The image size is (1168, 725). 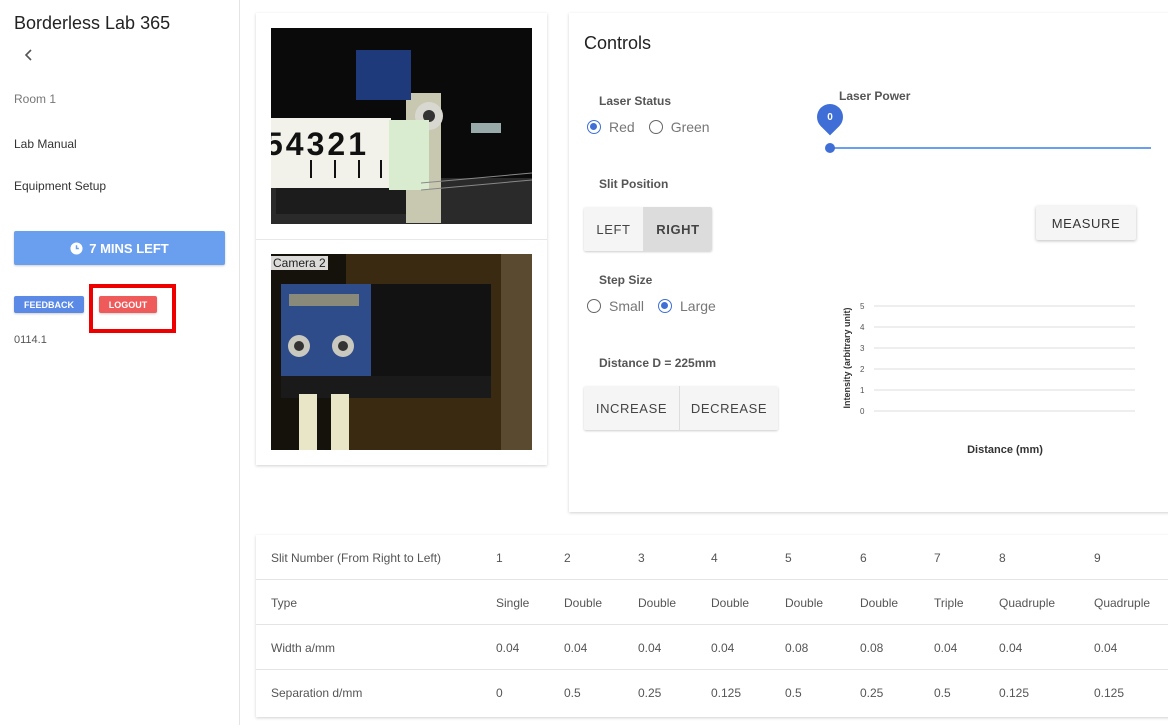 I want to click on laser-status-label: Laser Status, so click(x=635, y=101).